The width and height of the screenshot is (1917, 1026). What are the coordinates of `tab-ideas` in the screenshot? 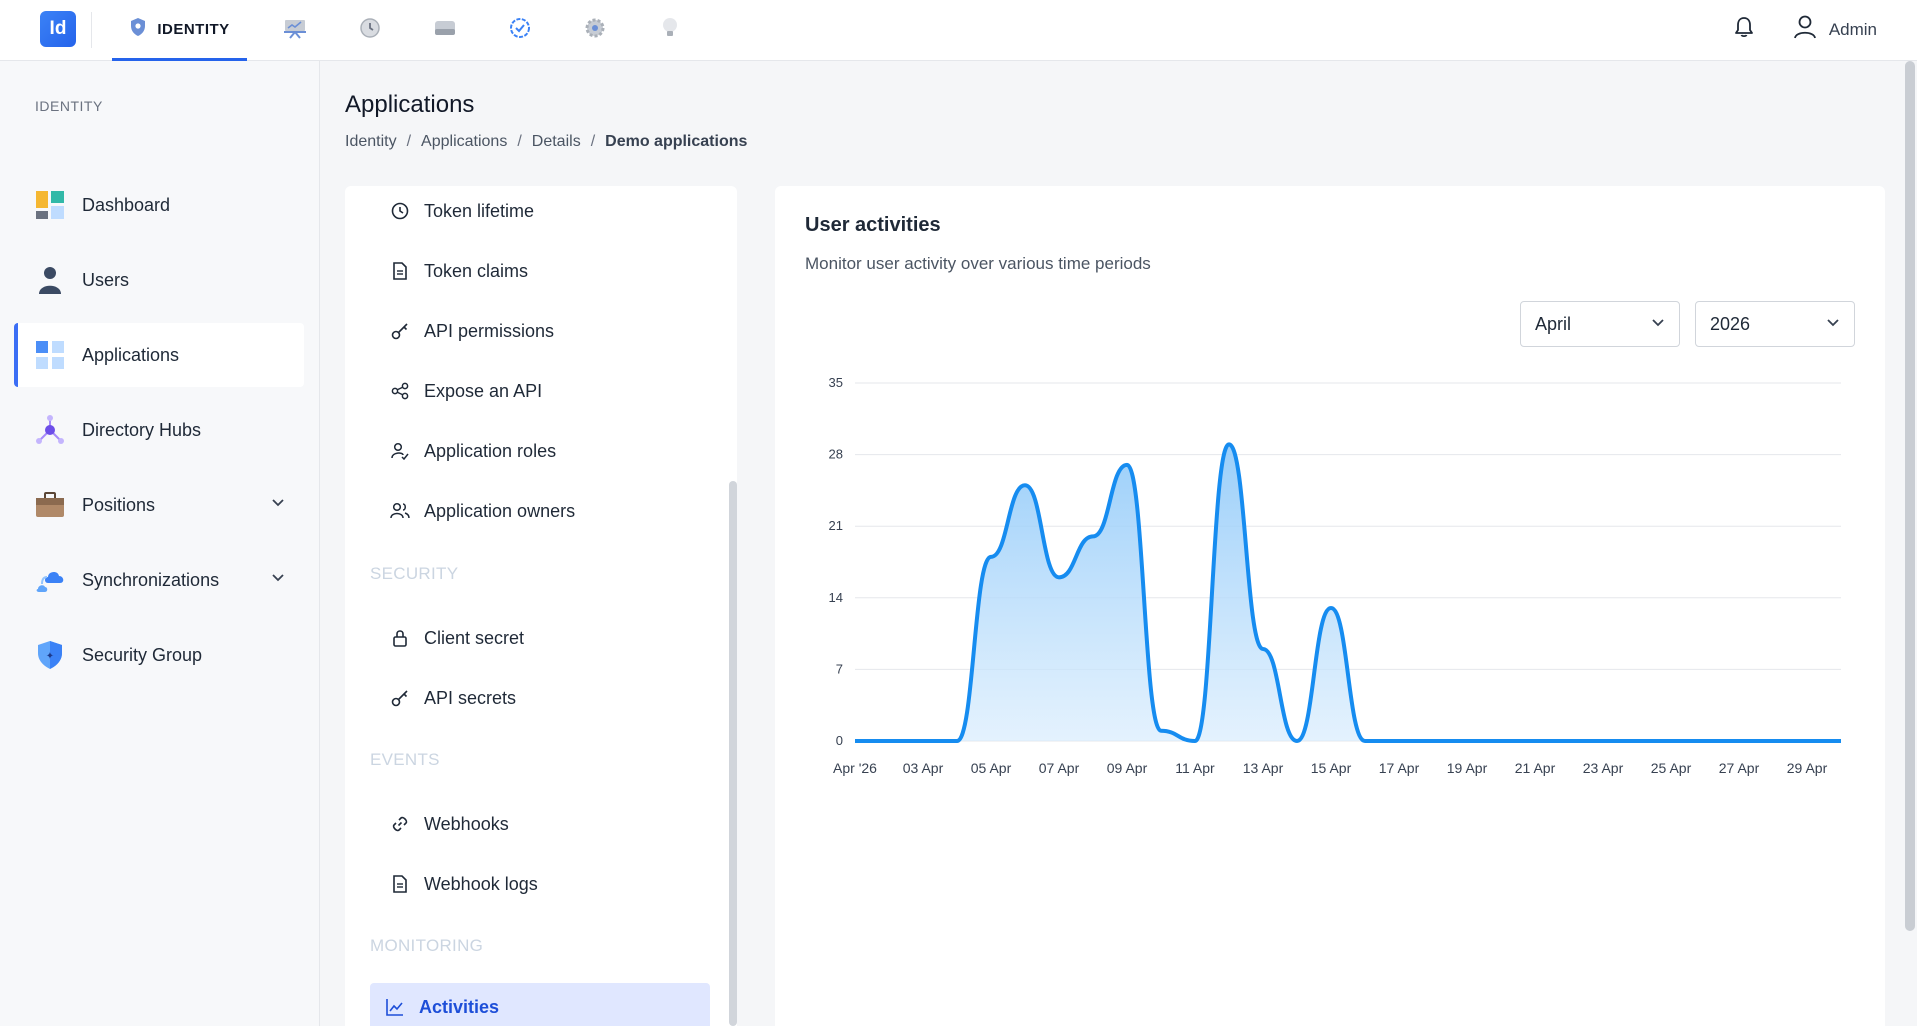 It's located at (670, 30).